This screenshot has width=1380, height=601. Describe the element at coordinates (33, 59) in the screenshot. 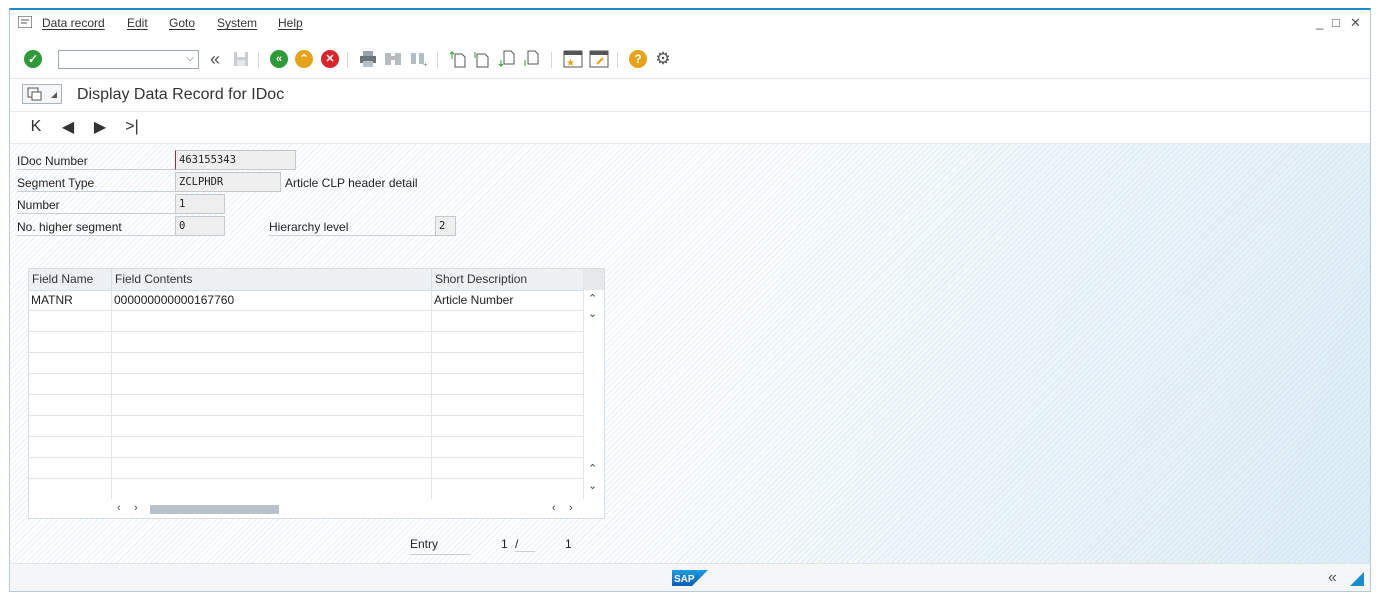

I see `enter-icon: ✓` at that location.